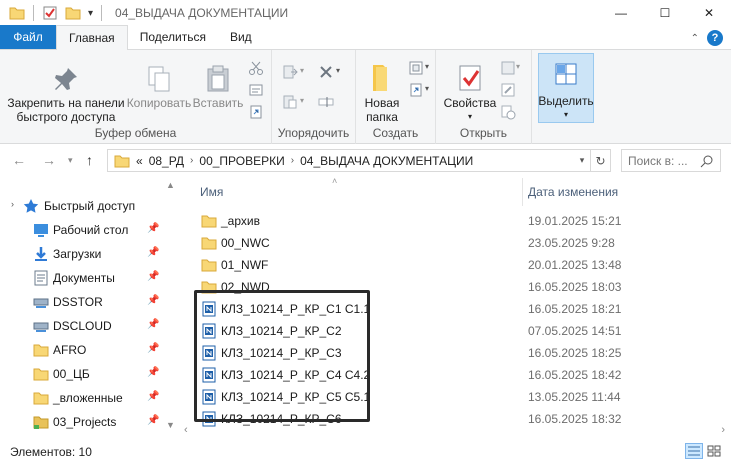 Image resolution: width=731 pixels, height=463 pixels. Describe the element at coordinates (50, 13) in the screenshot. I see `properties-icon` at that location.